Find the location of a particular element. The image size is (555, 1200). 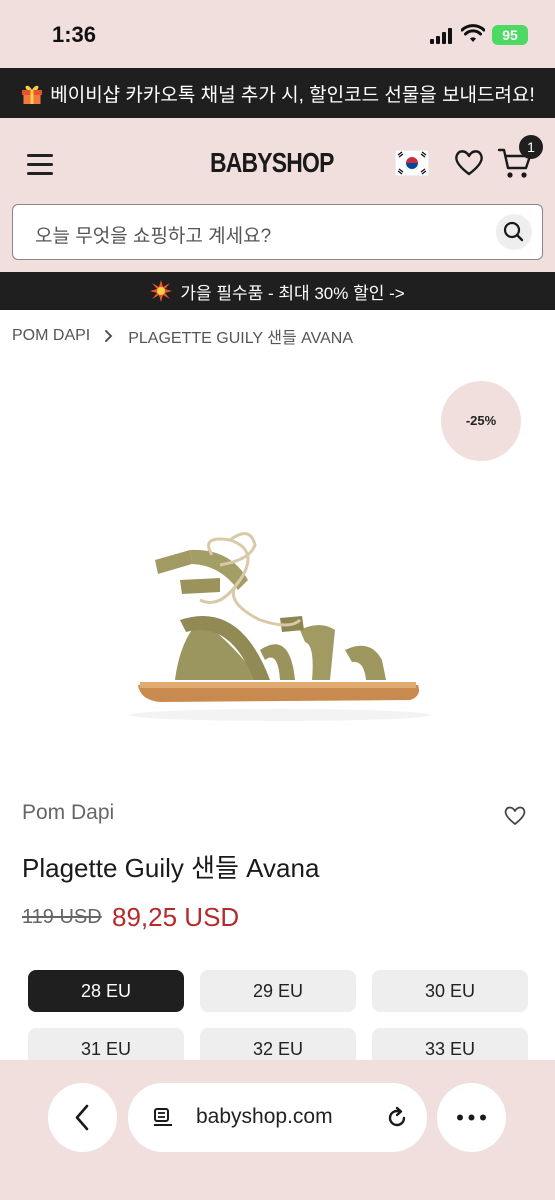

product-title: Plagette Guily 샌들 Avana is located at coordinates (171, 868).